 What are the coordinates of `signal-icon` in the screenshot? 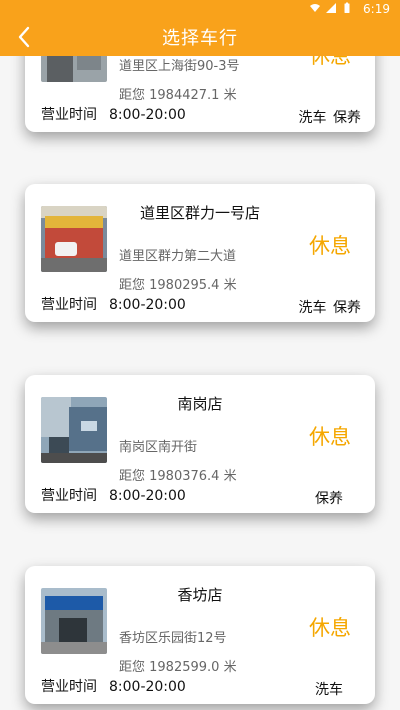 It's located at (331, 9).